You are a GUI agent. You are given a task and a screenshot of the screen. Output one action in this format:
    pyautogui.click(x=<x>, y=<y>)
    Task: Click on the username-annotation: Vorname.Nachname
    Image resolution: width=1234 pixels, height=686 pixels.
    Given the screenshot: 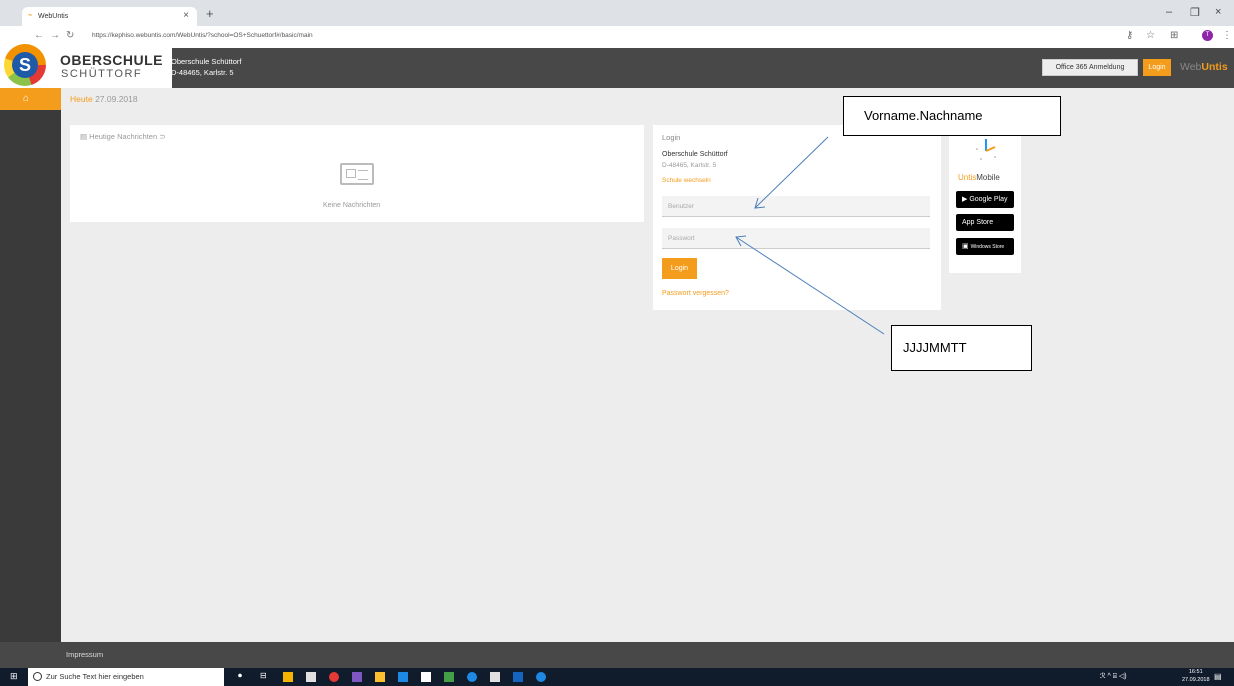 What is the action you would take?
    pyautogui.click(x=952, y=116)
    